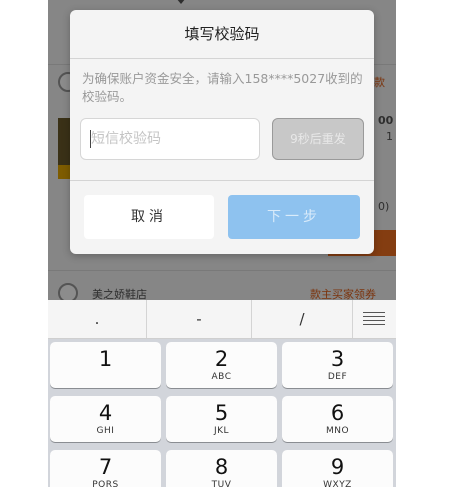 This screenshot has height=487, width=450. I want to click on key-6: 6 MNO, so click(337, 419).